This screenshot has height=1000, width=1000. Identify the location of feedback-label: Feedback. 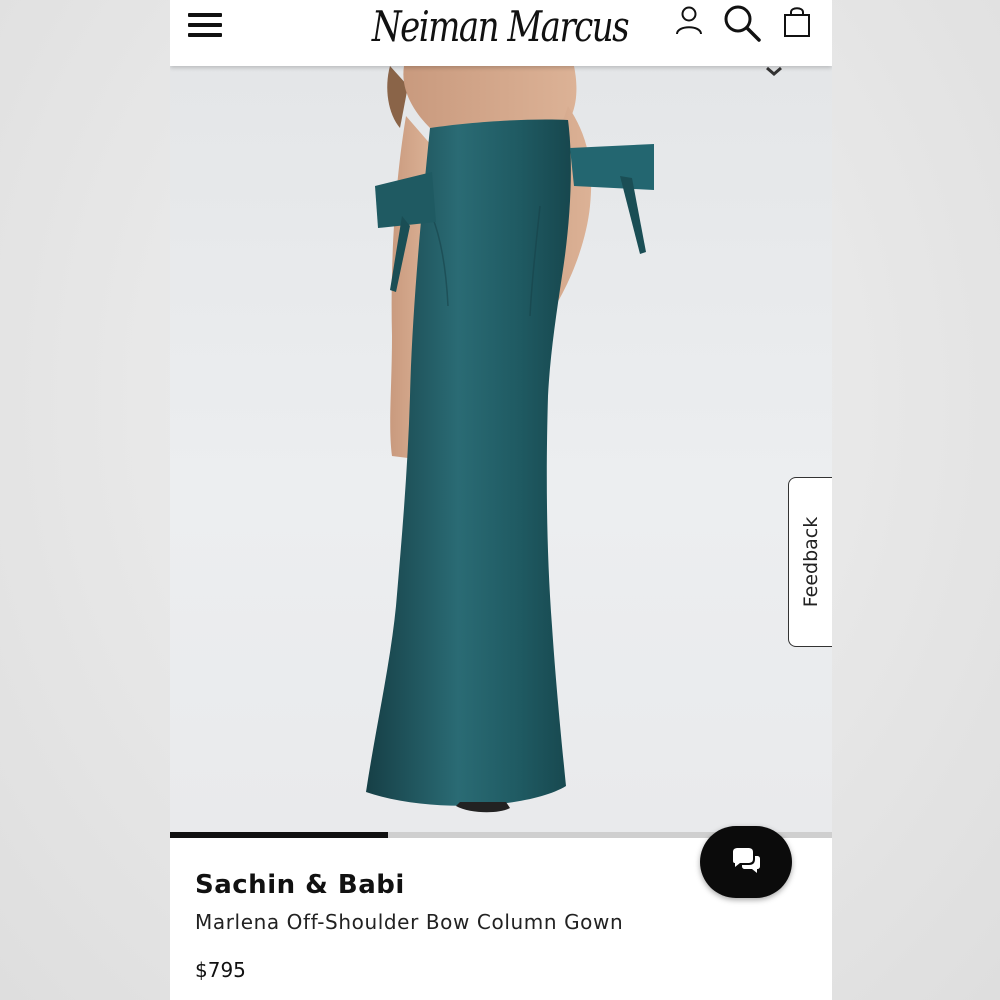
(810, 562).